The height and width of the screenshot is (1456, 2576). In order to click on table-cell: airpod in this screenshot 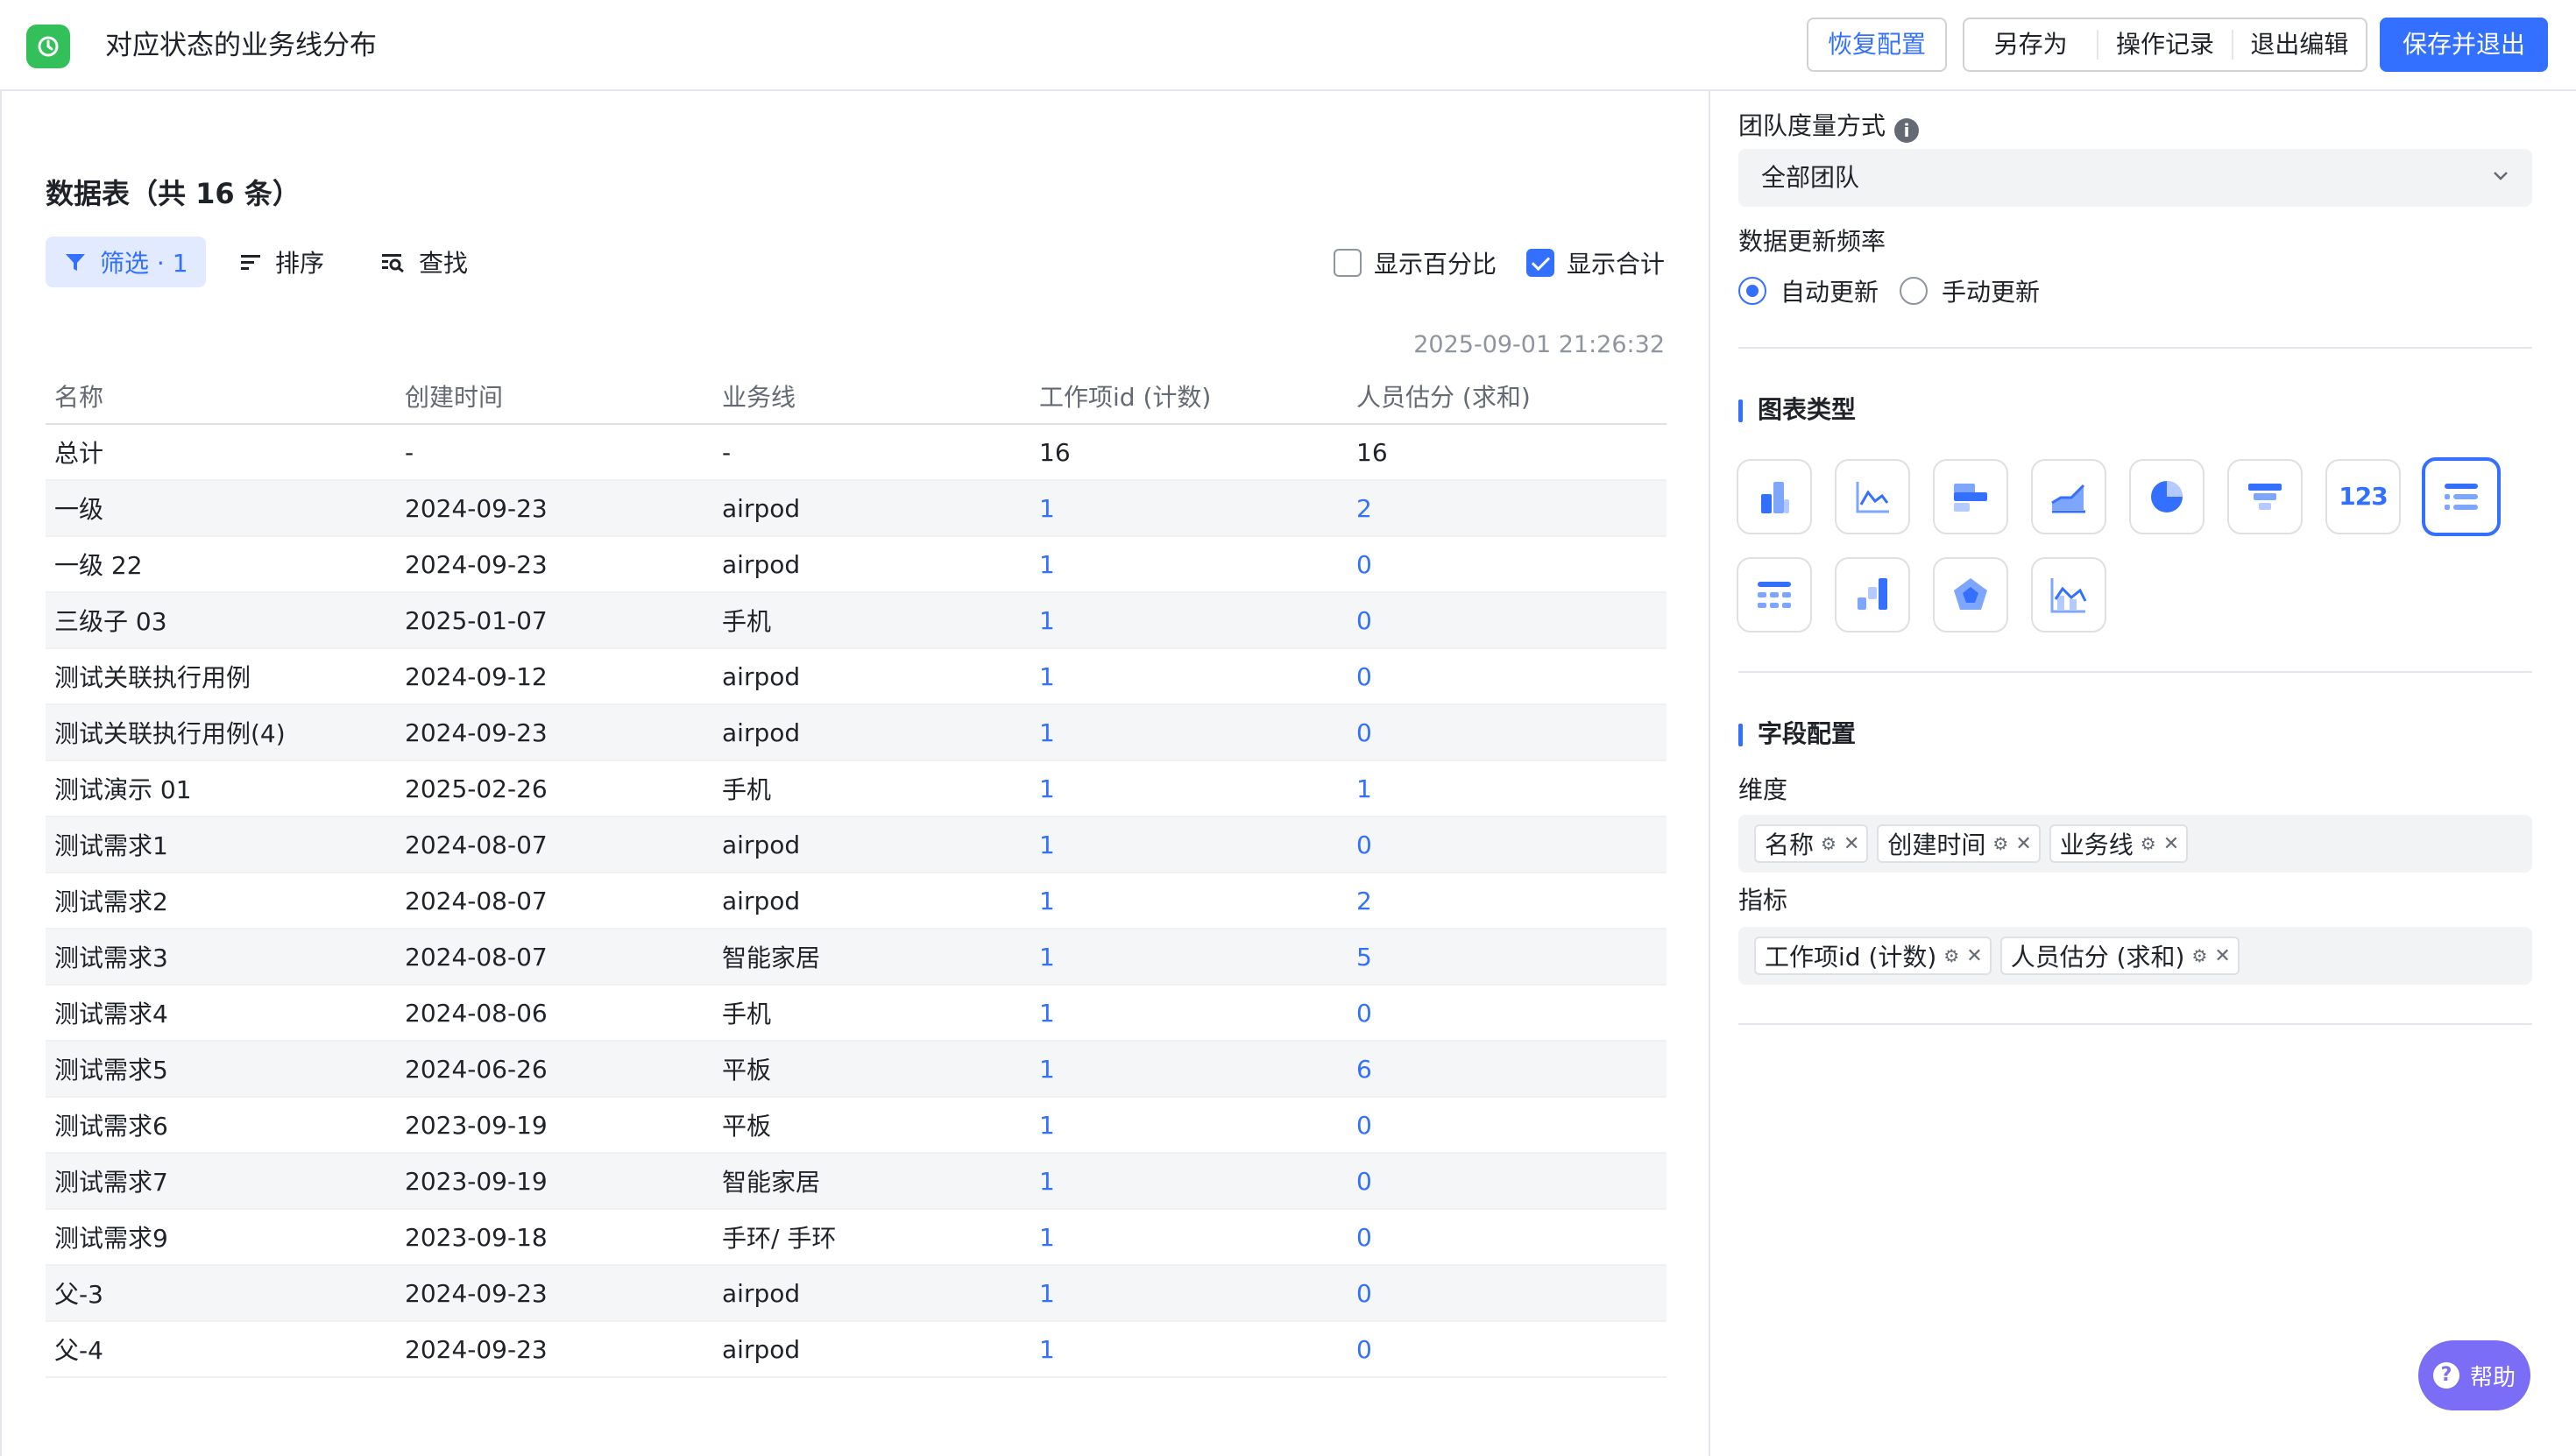, I will do `click(871, 509)`.